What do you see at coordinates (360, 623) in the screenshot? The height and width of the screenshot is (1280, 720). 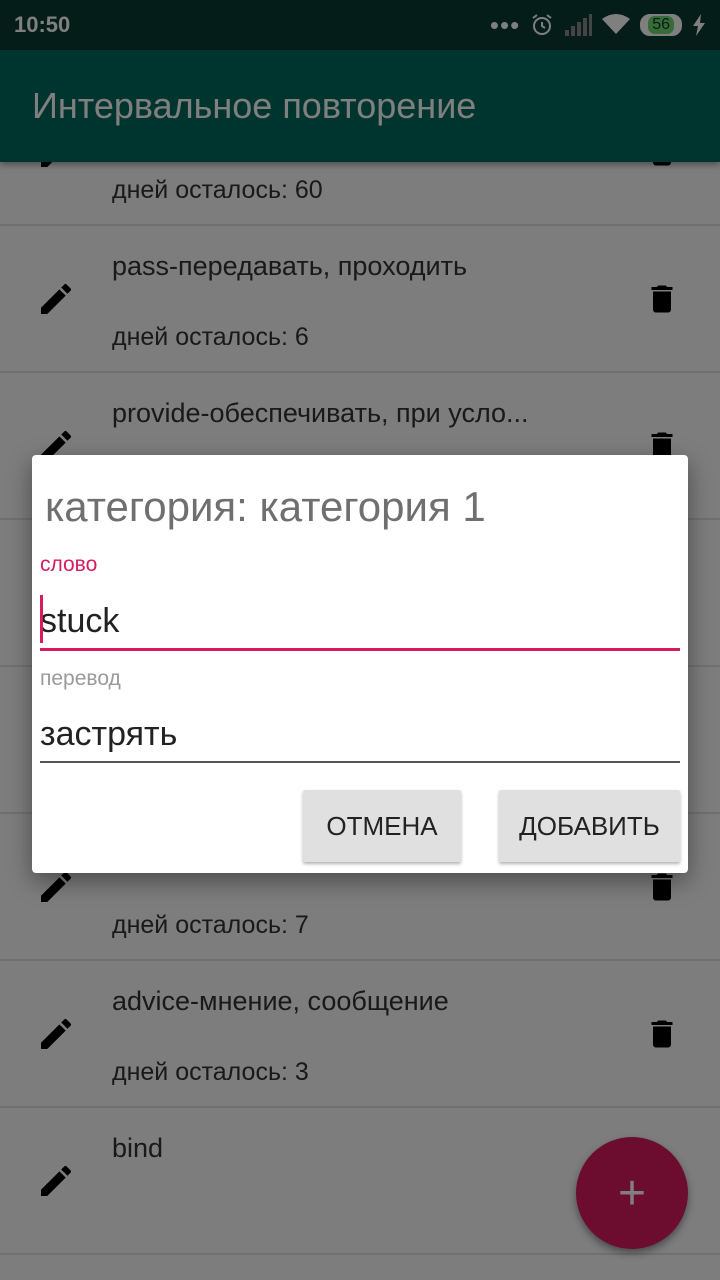 I see `word-input: stuck` at bounding box center [360, 623].